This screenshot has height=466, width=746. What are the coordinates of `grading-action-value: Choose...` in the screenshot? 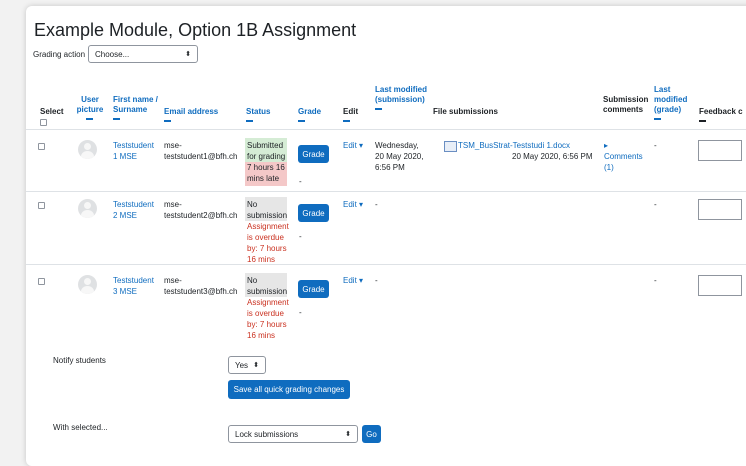 It's located at (112, 54).